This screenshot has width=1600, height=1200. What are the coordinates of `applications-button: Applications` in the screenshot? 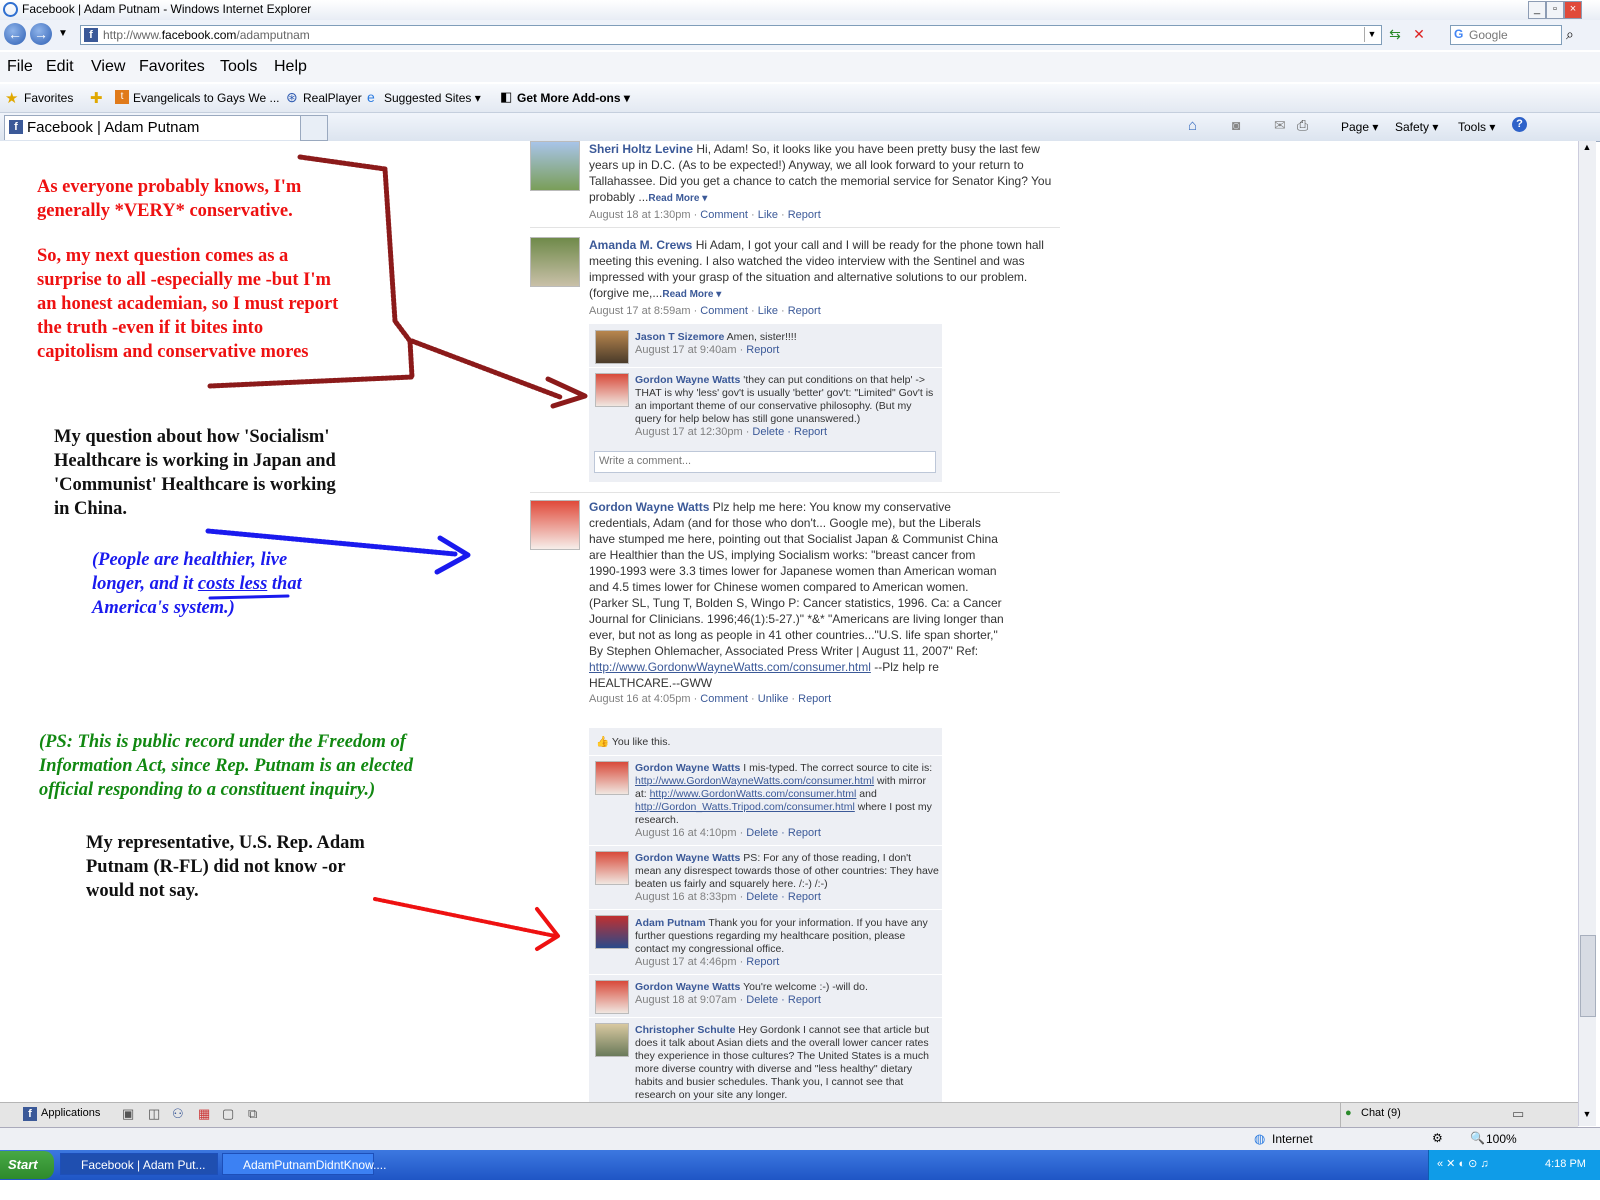 It's located at (70, 1113).